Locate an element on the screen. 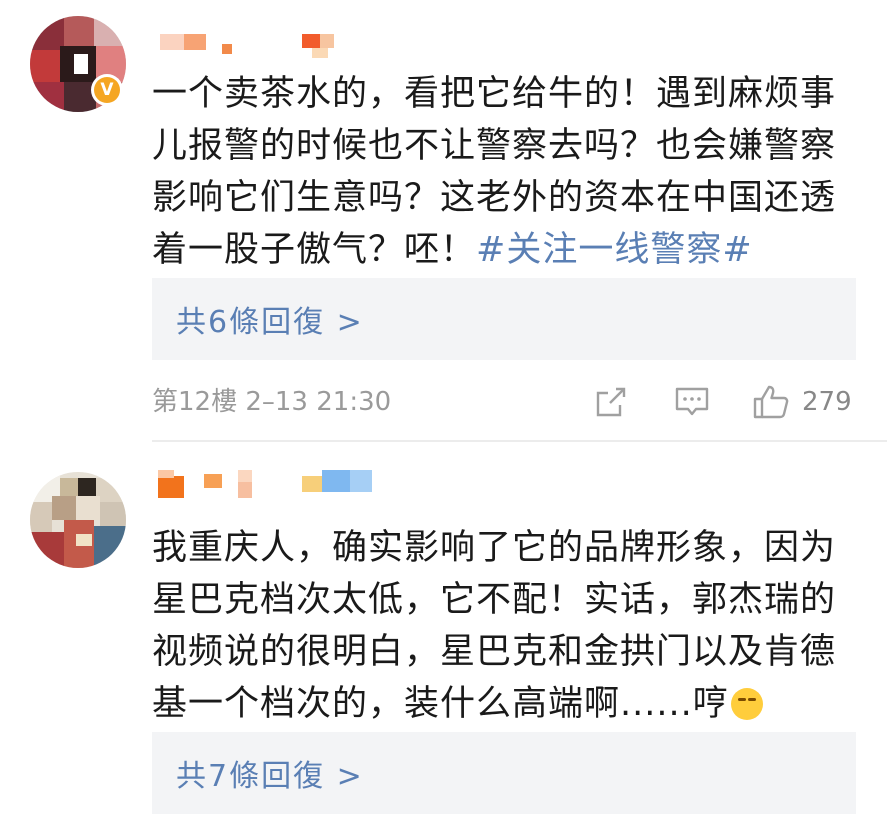  like-icon is located at coordinates (771, 402).